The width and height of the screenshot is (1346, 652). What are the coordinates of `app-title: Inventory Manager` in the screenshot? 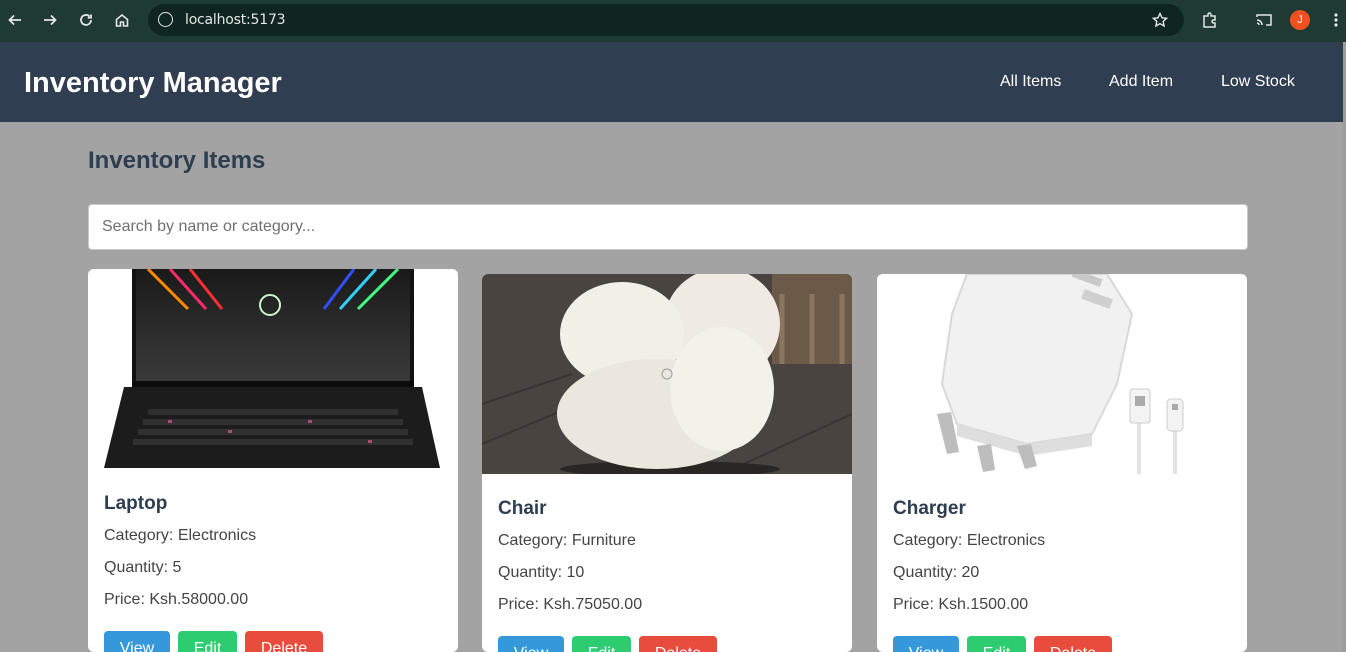 It's located at (153, 83).